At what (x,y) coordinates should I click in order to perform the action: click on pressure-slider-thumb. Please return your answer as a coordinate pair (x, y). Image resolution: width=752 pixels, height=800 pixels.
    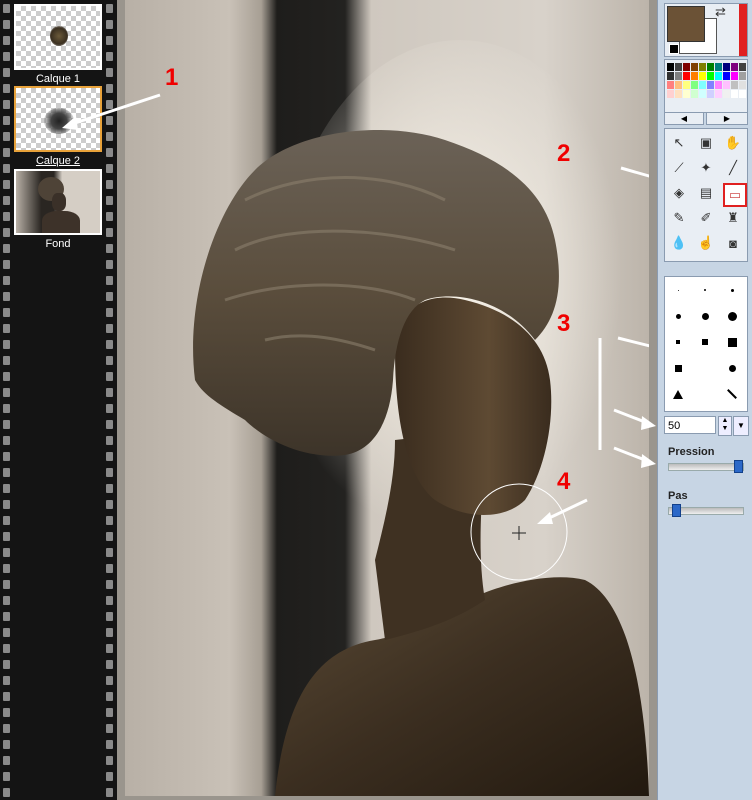
    Looking at the image, I should click on (739, 466).